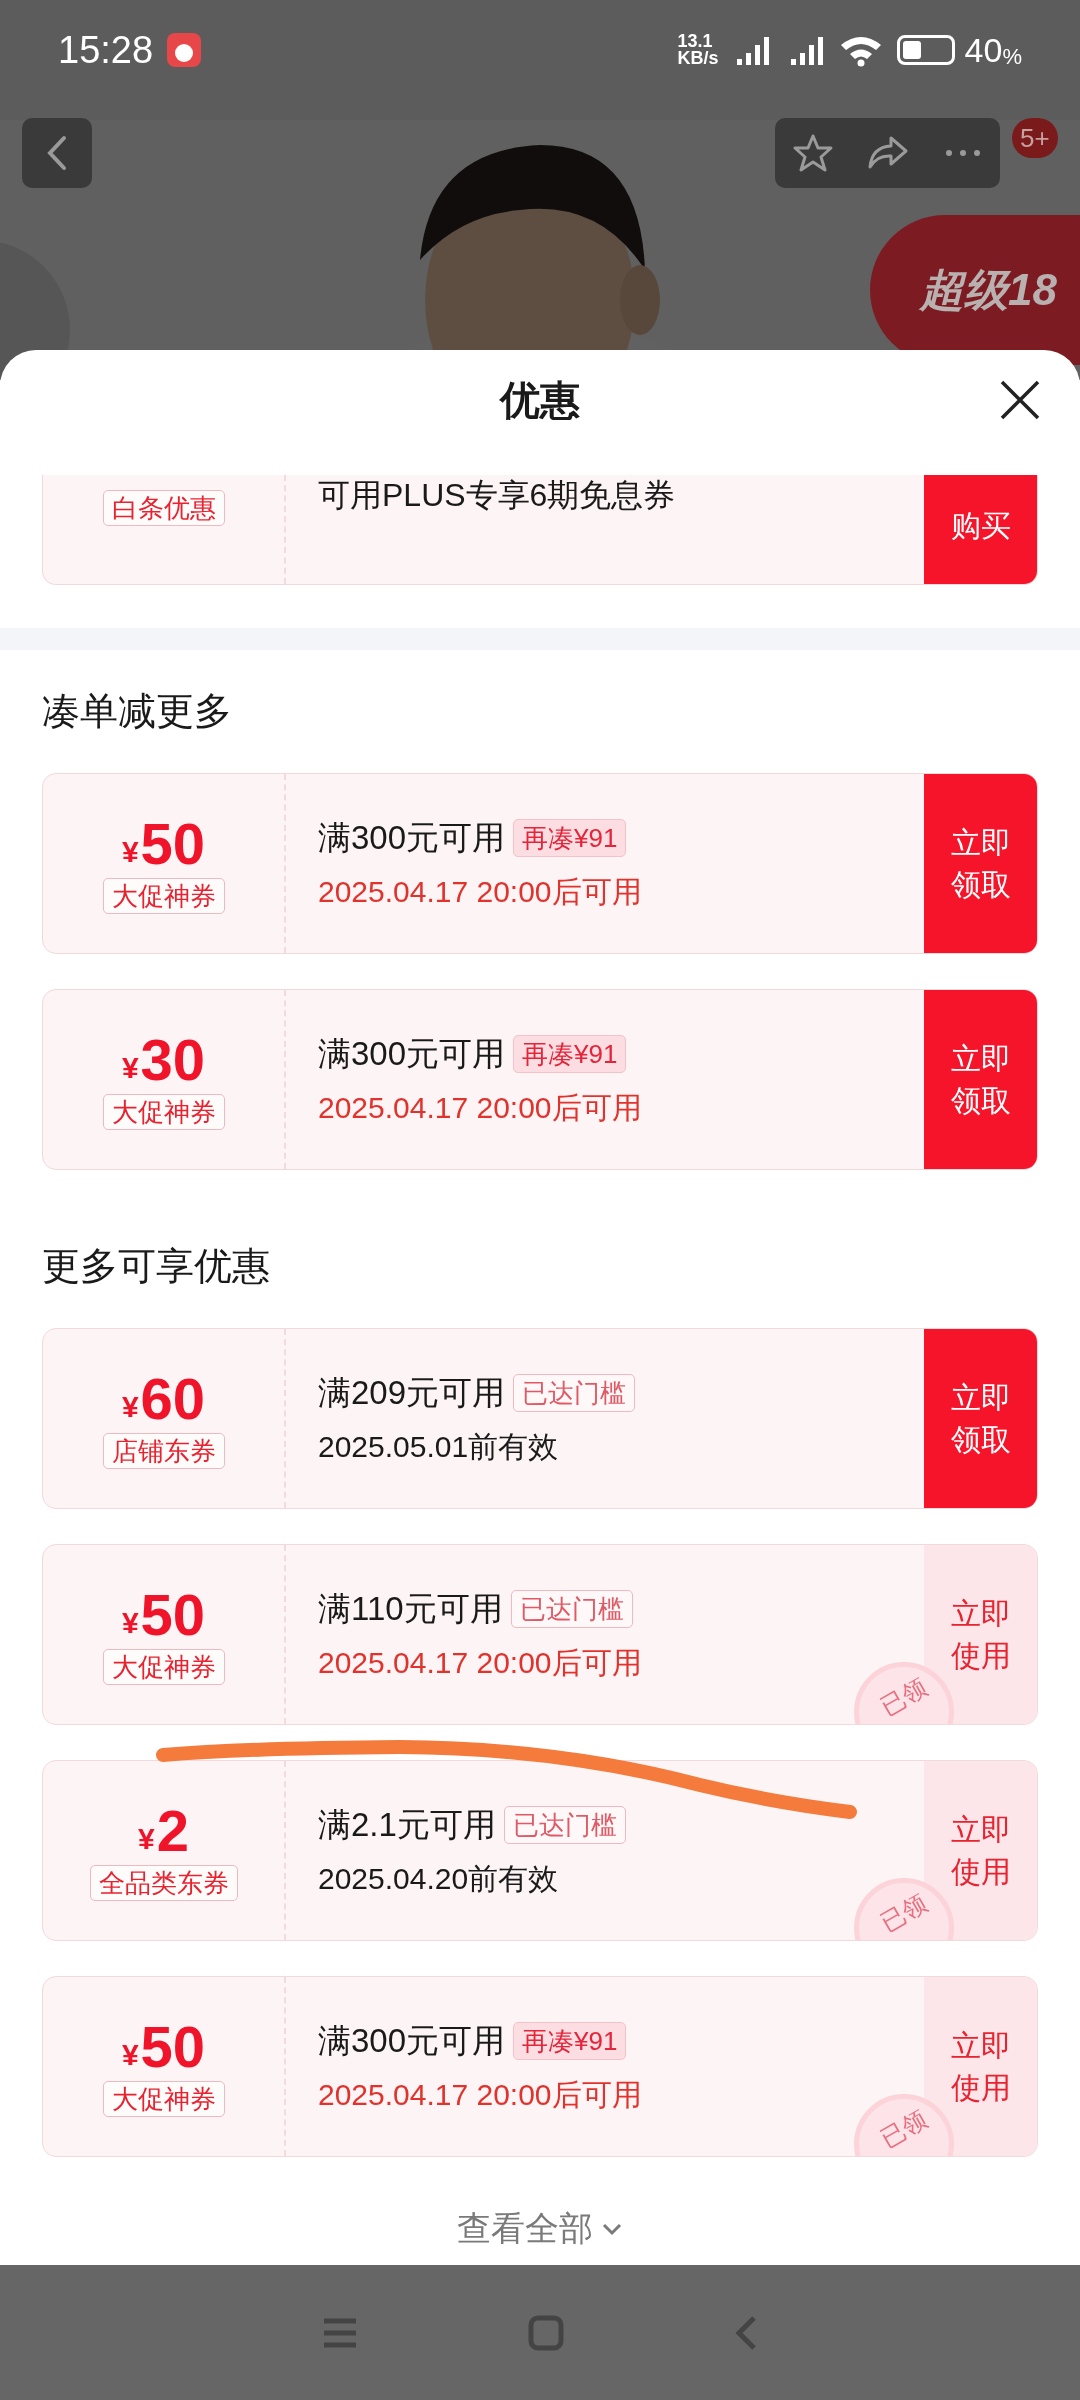  I want to click on battery-percent-sign: %, so click(1012, 56).